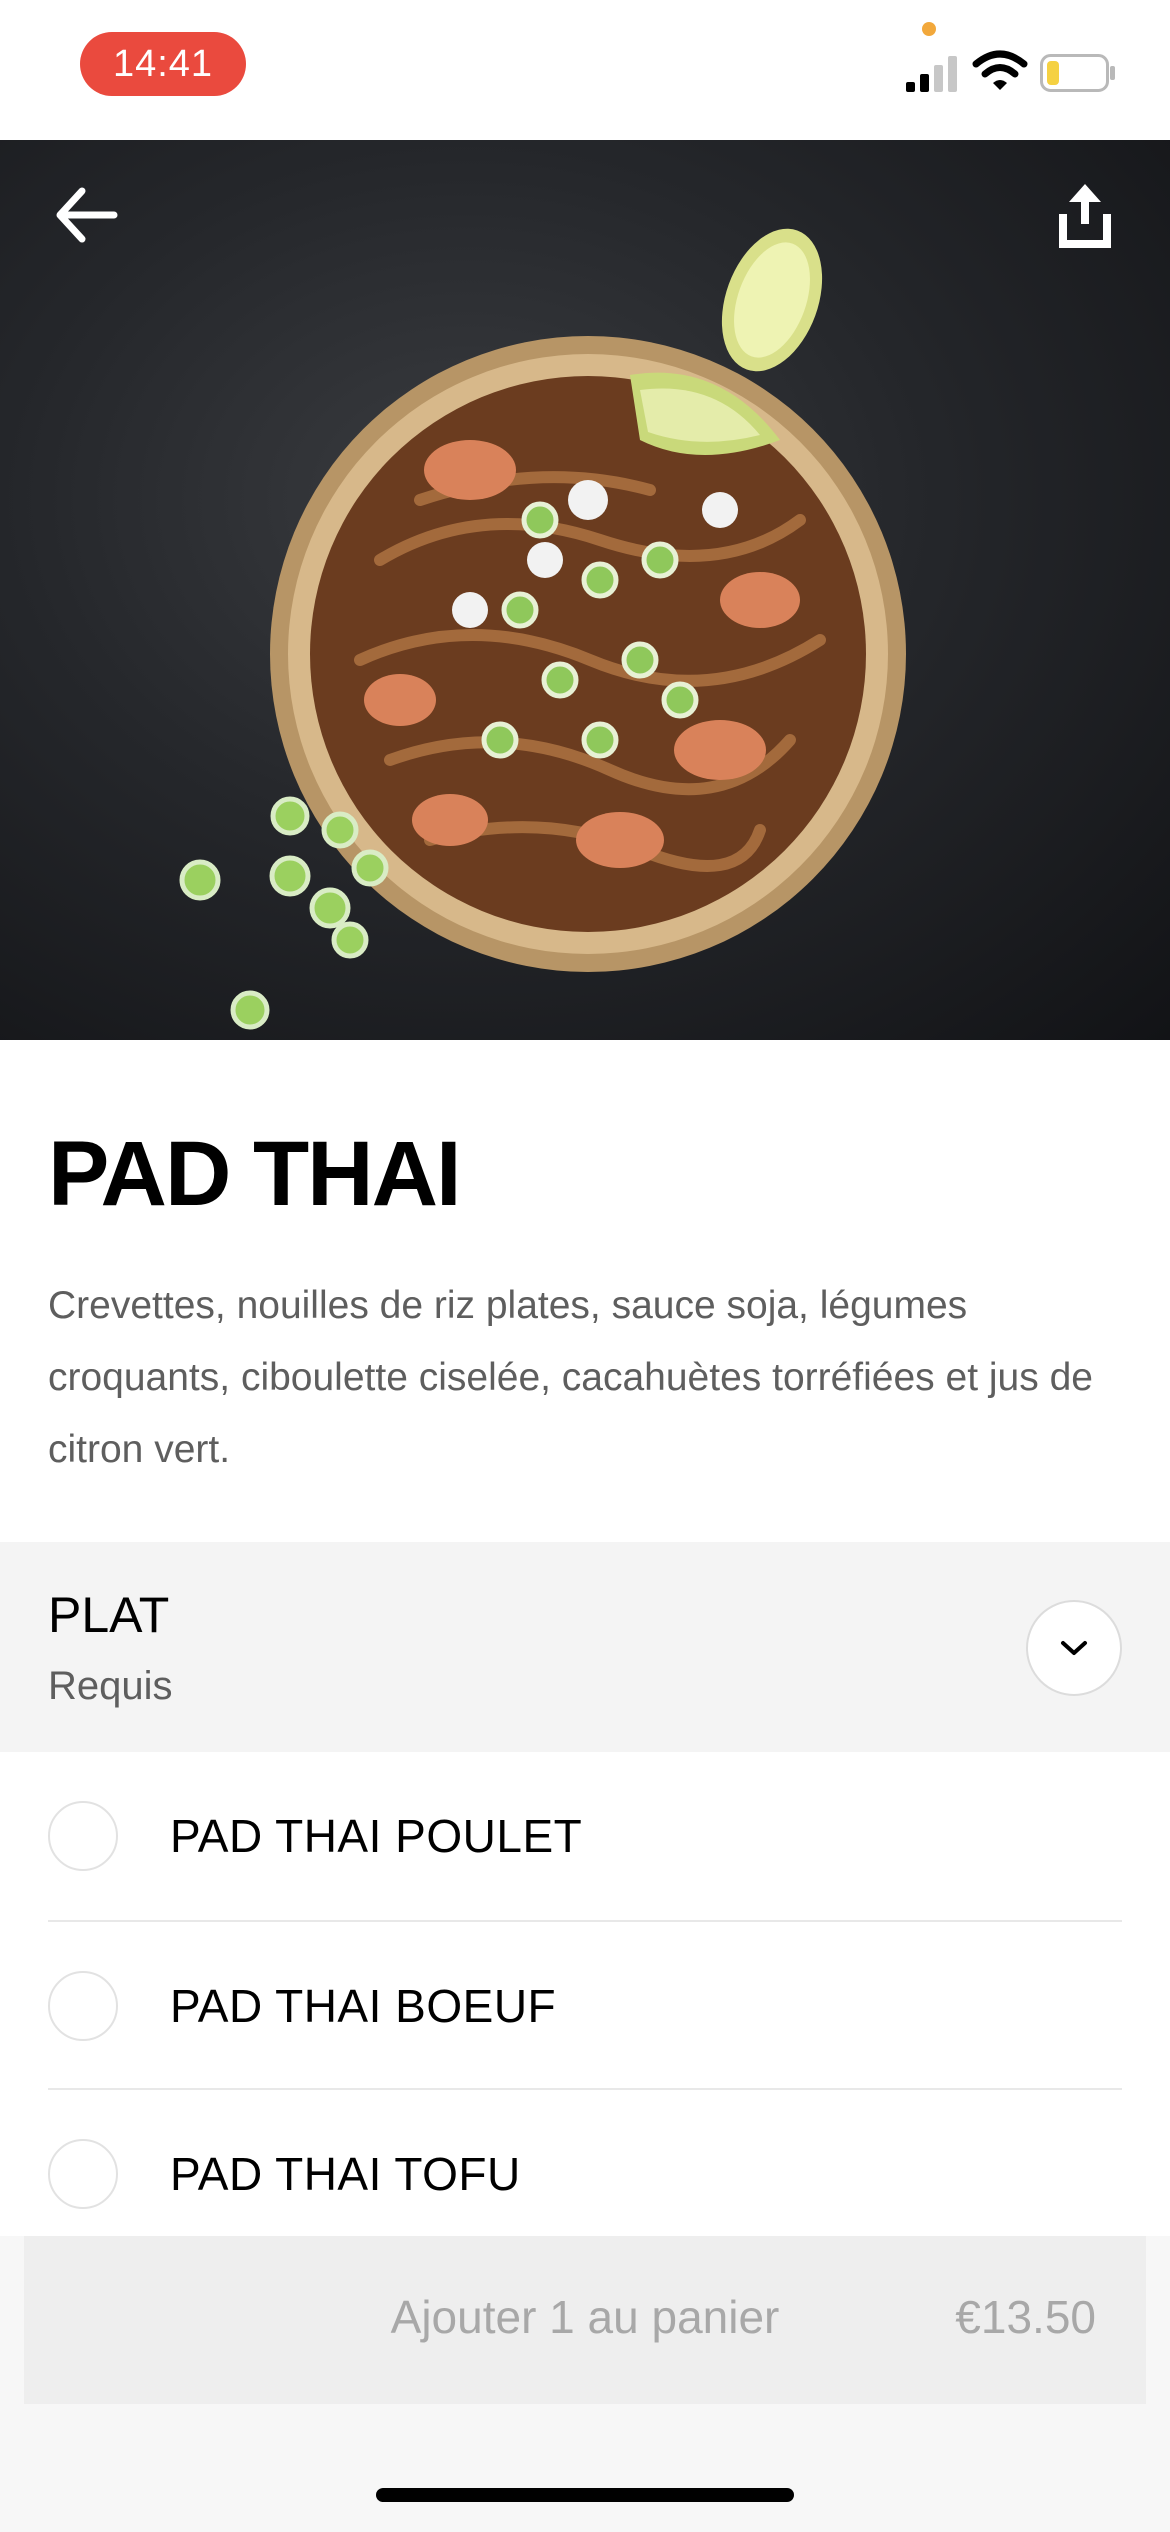  Describe the element at coordinates (585, 1836) in the screenshot. I see `option-item: PAD THAI POULET` at that location.